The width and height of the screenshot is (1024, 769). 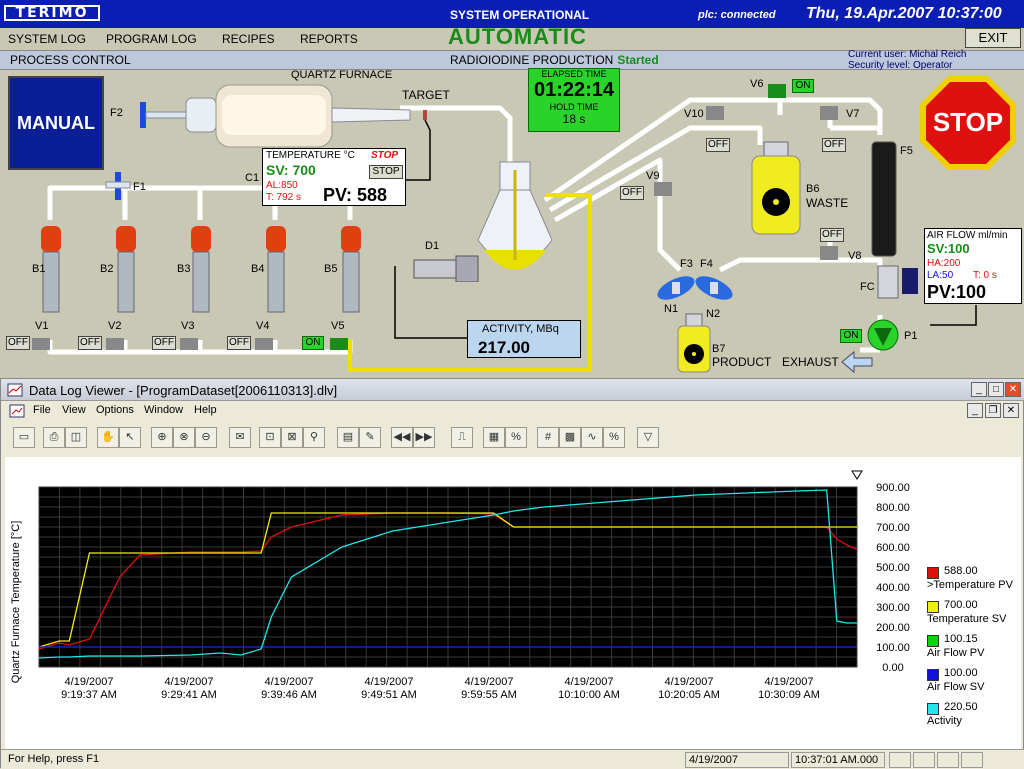 What do you see at coordinates (632, 193) in the screenshot?
I see `valve-v9-toggle: OFF` at bounding box center [632, 193].